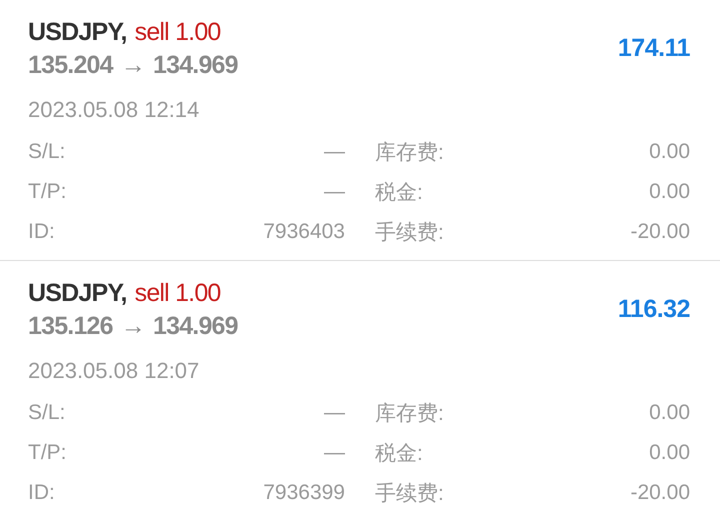 The image size is (720, 521). I want to click on field-value: 7936399, so click(304, 493).